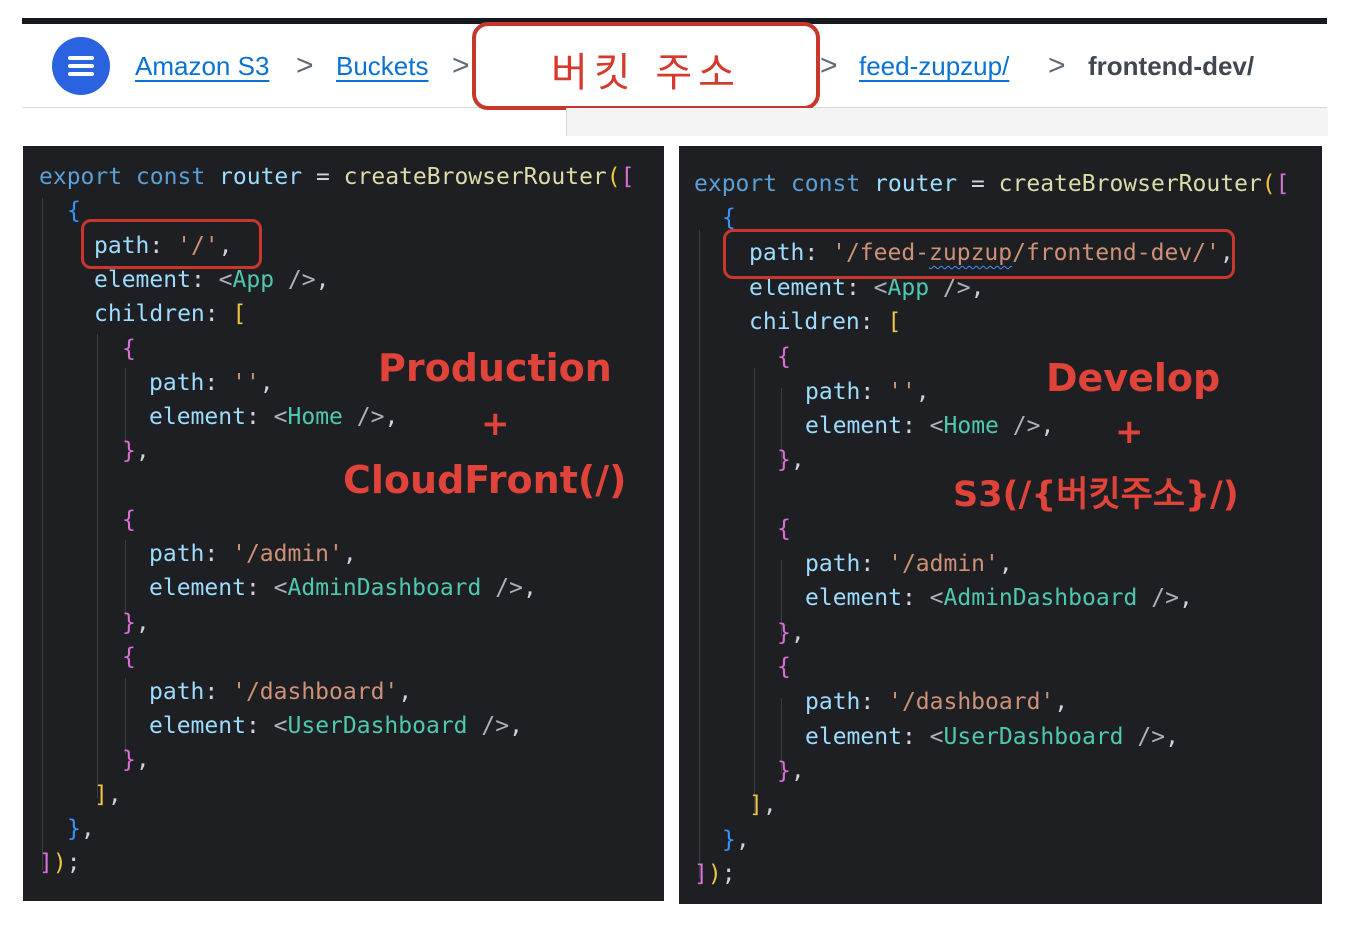 This screenshot has height=936, width=1348. What do you see at coordinates (1133, 378) in the screenshot?
I see `develop-label: Develop` at bounding box center [1133, 378].